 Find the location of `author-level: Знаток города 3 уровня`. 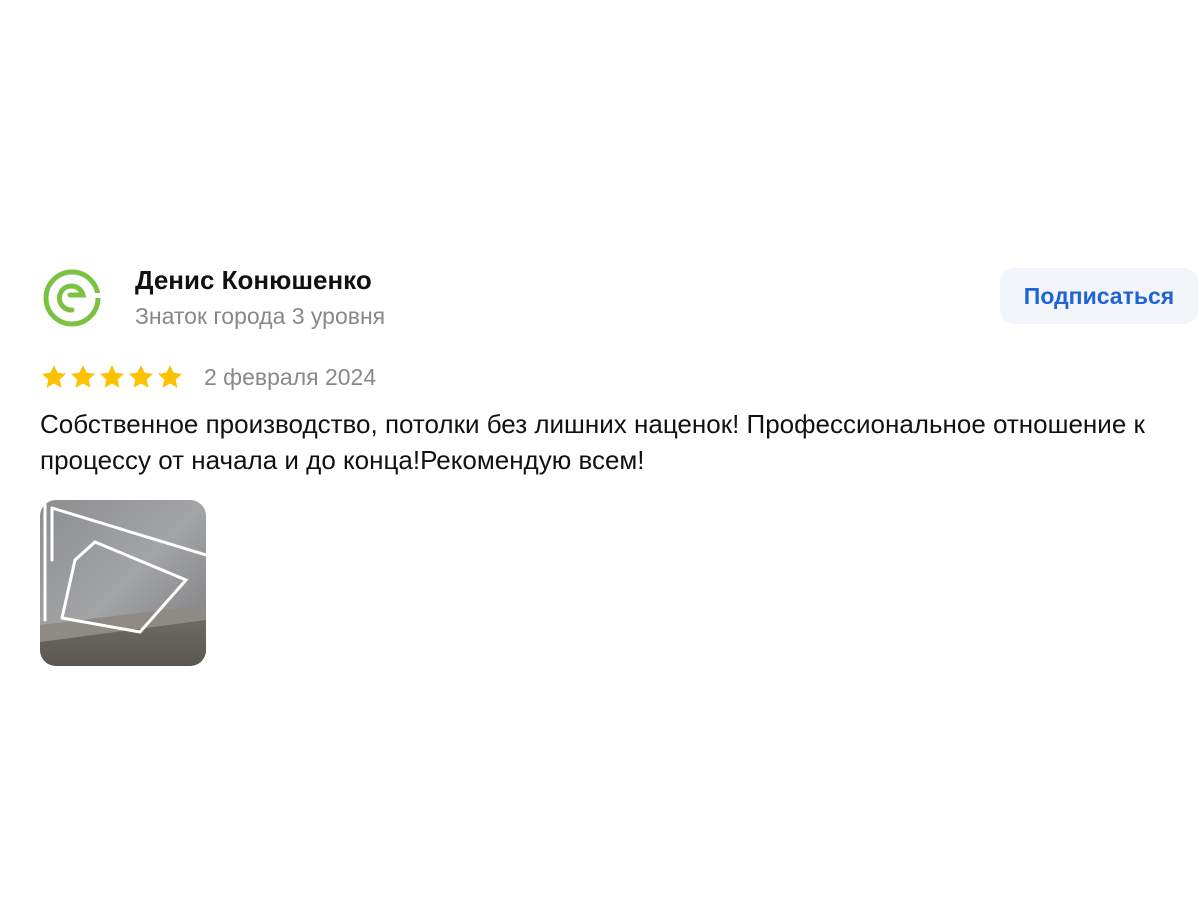

author-level: Знаток города 3 уровня is located at coordinates (260, 316).